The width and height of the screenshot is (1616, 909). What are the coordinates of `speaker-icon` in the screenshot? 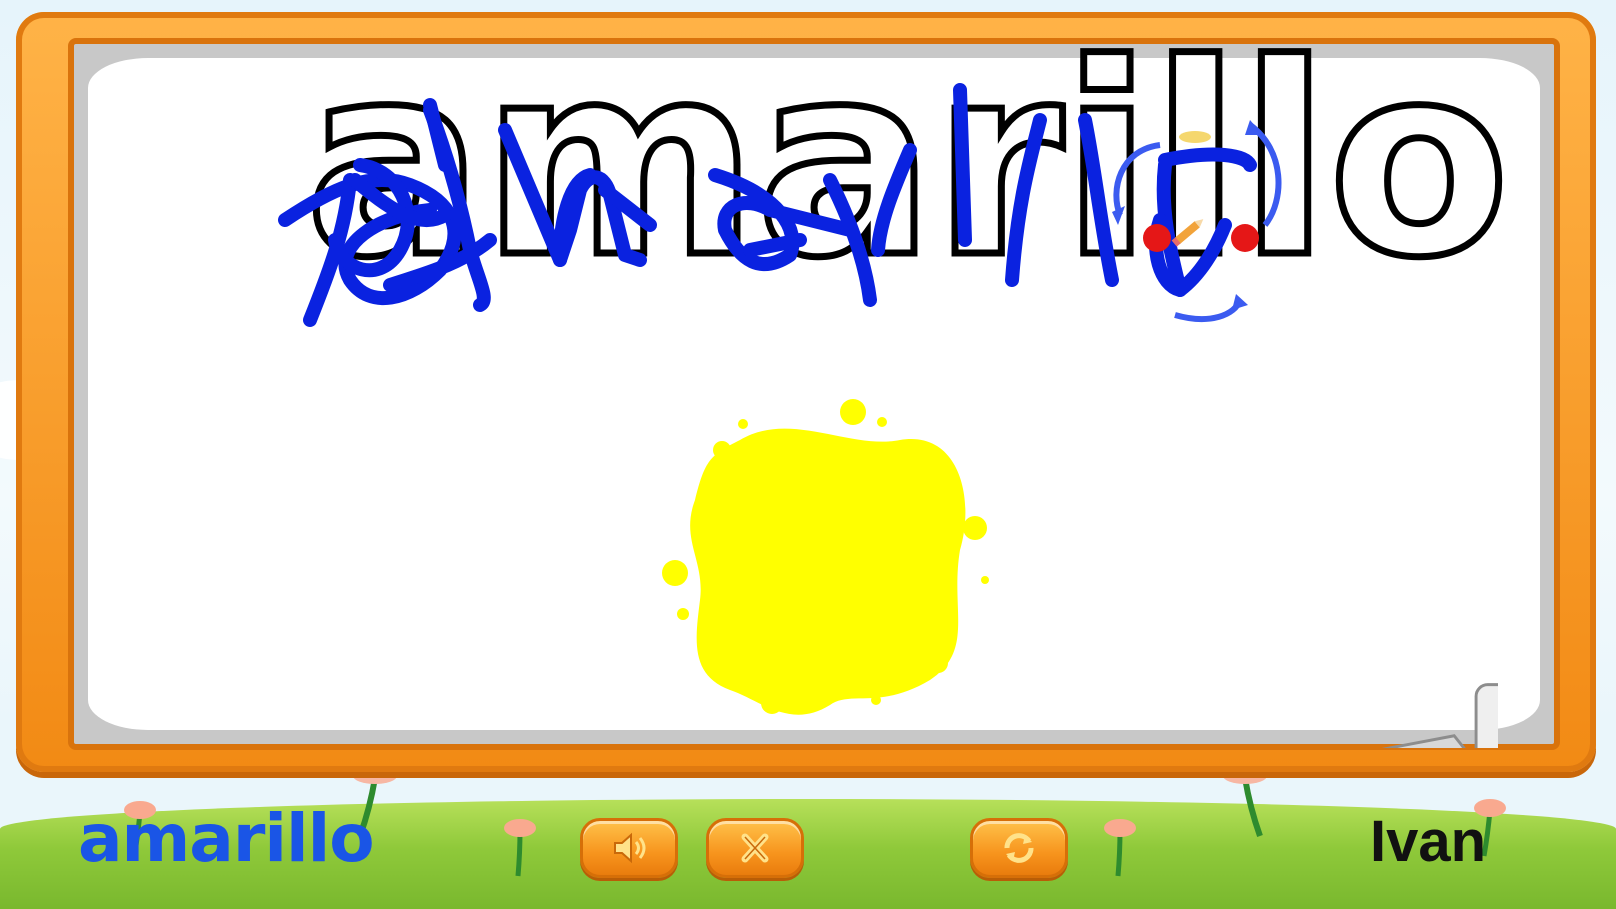 It's located at (630, 848).